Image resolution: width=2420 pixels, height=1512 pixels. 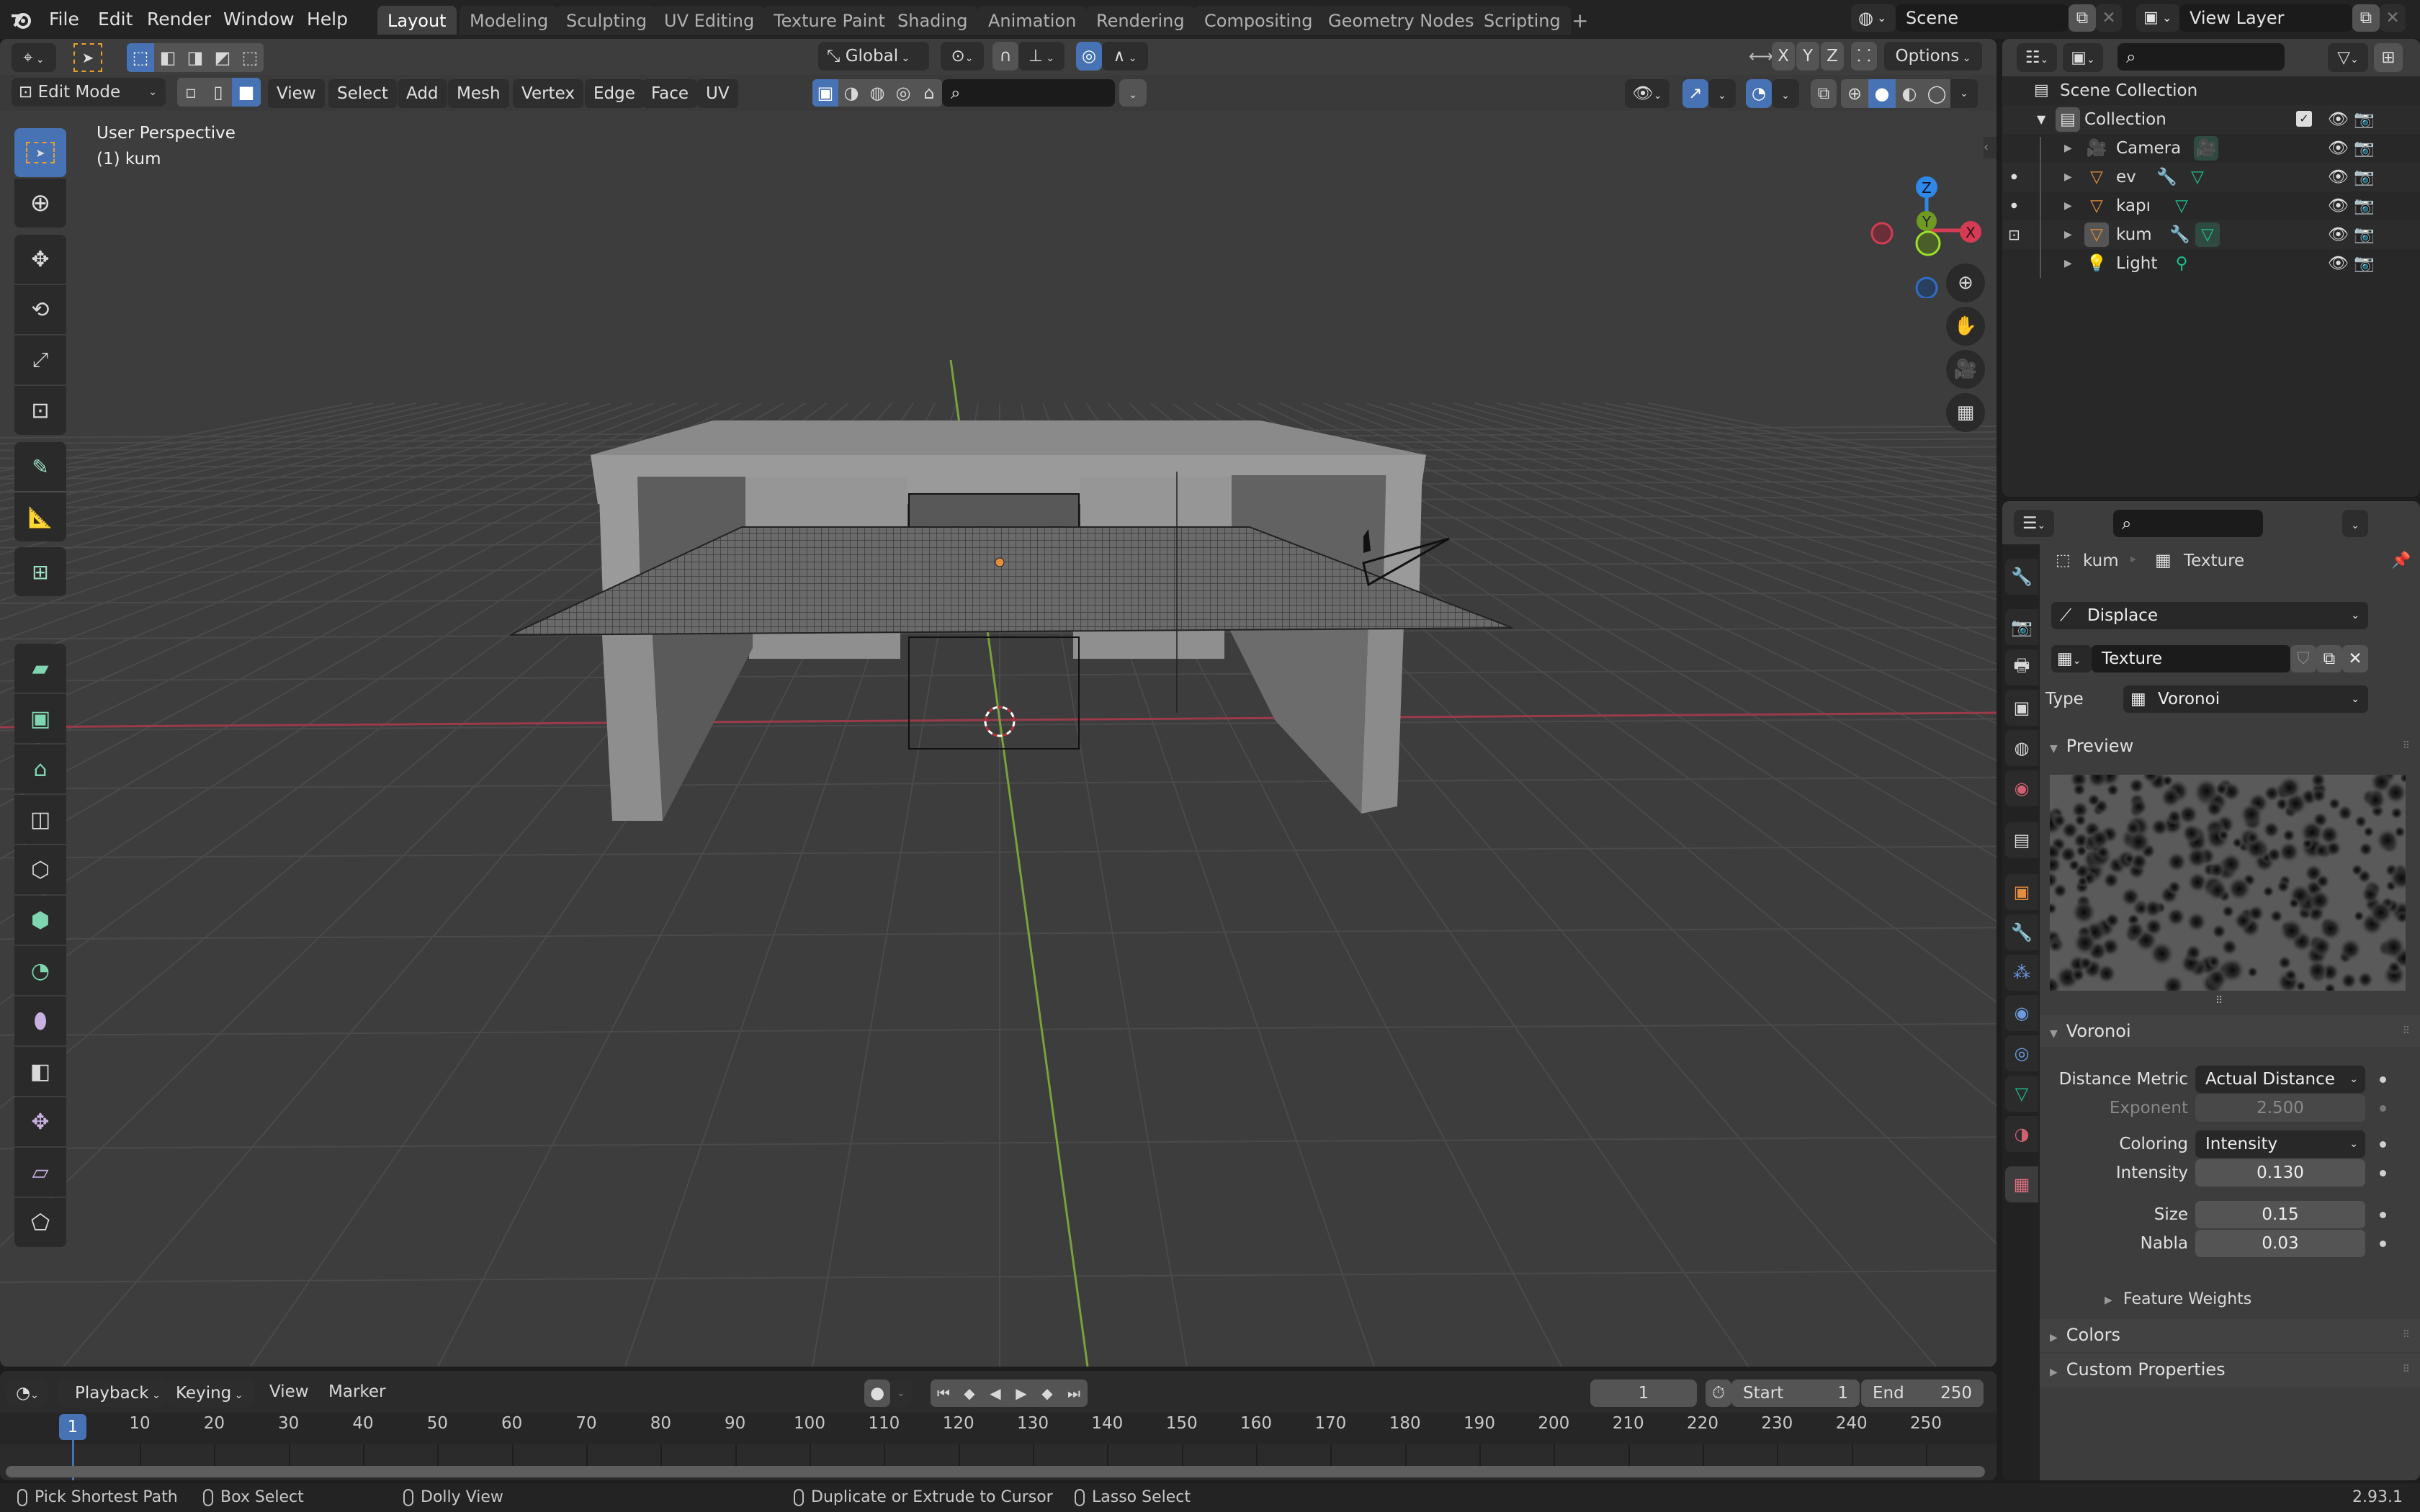 I want to click on jump-start-icon: ⏮, so click(x=944, y=1393).